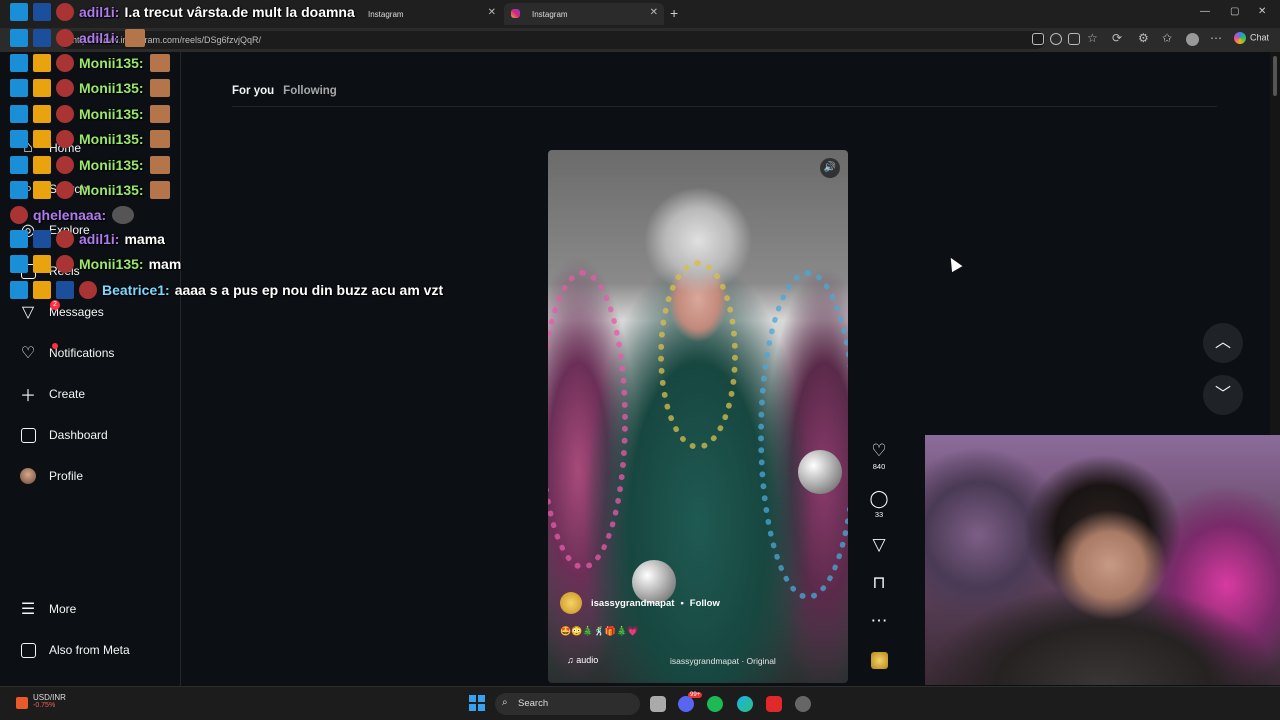 Image resolution: width=1280 pixels, height=720 pixels. Describe the element at coordinates (674, 13) in the screenshot. I see `new-tab-button: +` at that location.